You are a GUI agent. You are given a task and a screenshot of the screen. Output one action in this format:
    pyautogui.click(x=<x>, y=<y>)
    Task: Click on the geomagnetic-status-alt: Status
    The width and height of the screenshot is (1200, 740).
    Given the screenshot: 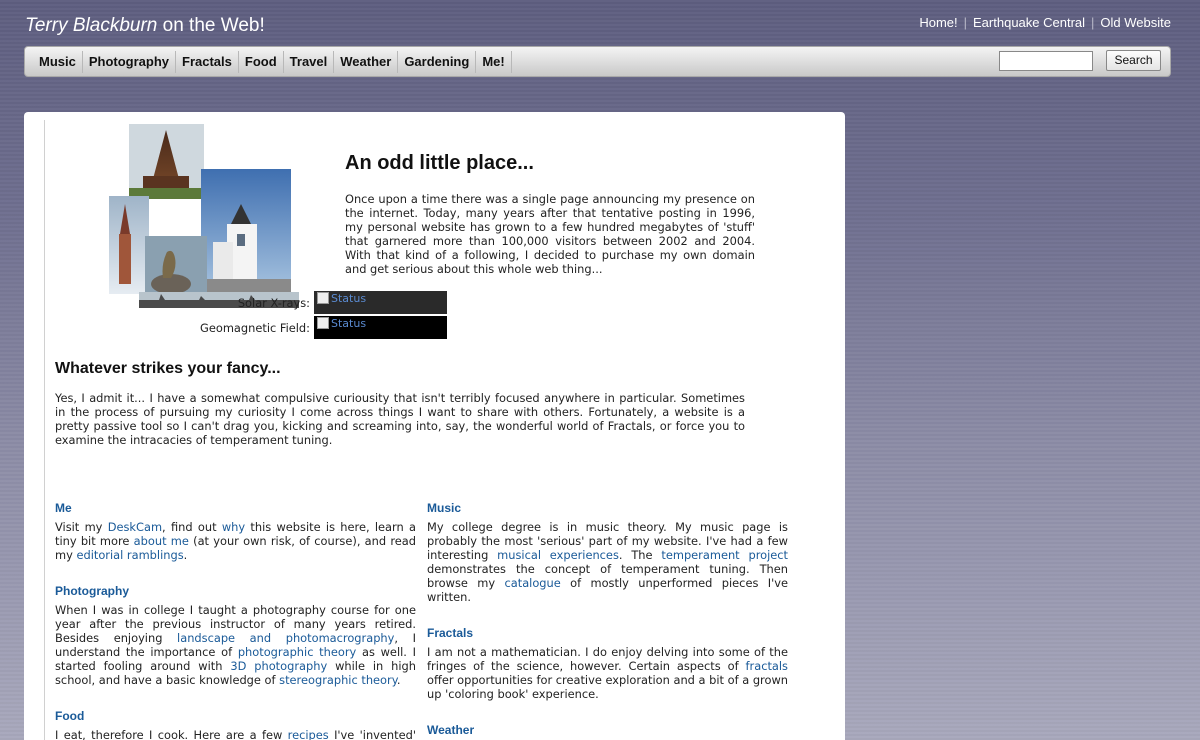 What is the action you would take?
    pyautogui.click(x=349, y=323)
    